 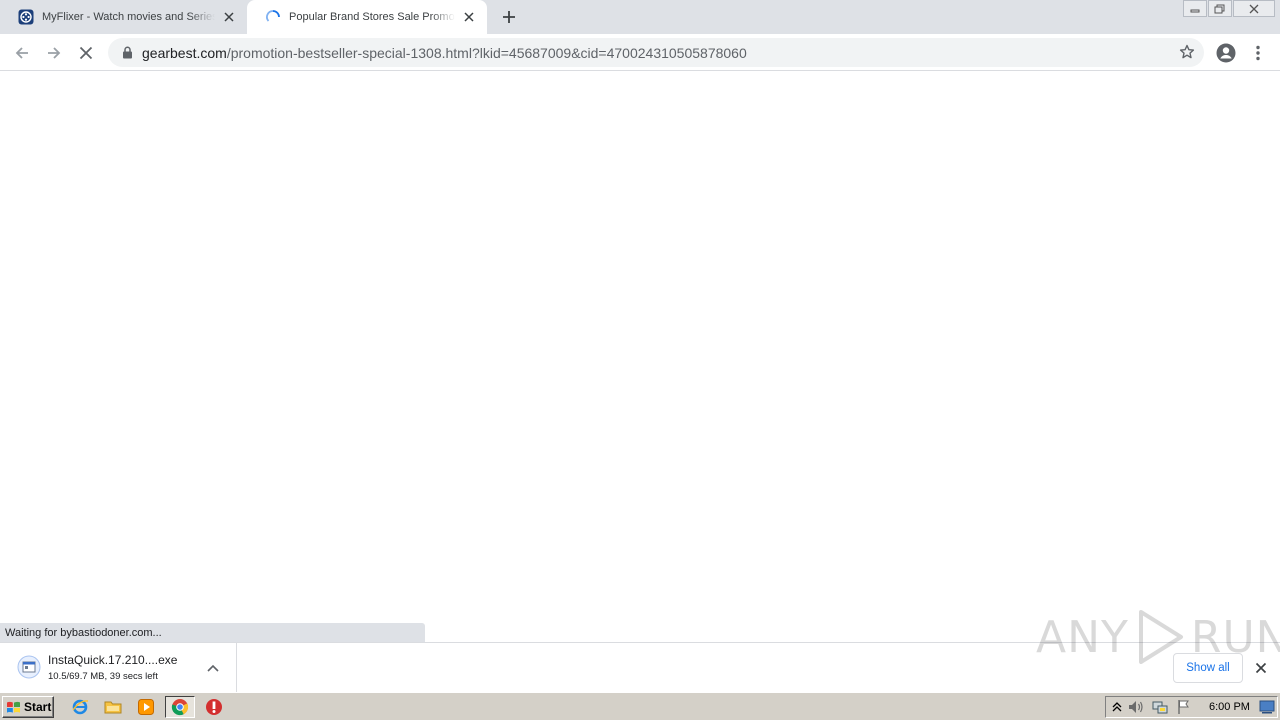 I want to click on forward-button, so click(x=54, y=53).